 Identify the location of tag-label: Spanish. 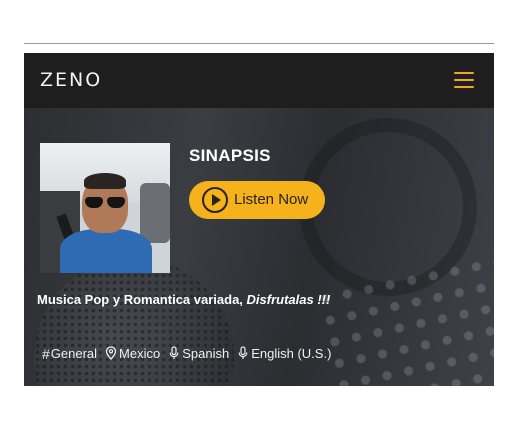
(206, 353).